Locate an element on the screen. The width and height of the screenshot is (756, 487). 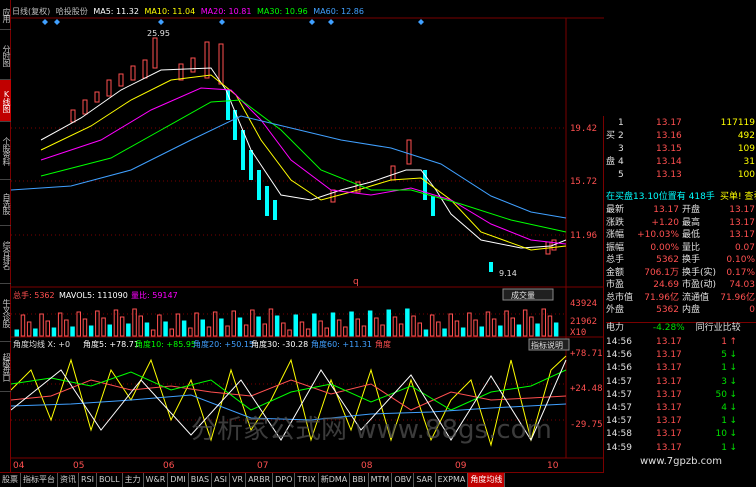
tab-stock-info: 个股资料 is located at coordinates (5, 151).